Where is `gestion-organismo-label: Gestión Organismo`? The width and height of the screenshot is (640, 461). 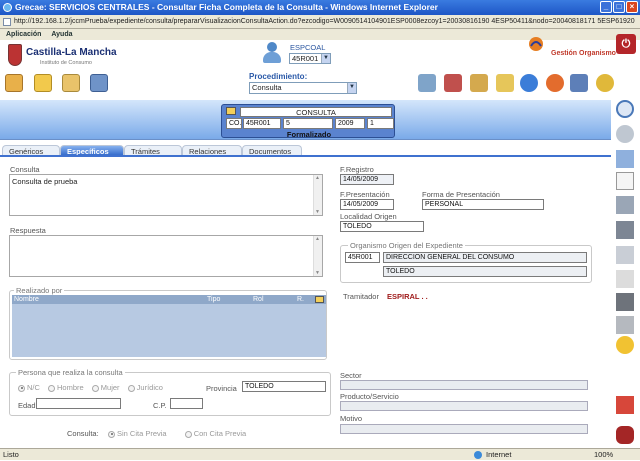 gestion-organismo-label: Gestión Organismo is located at coordinates (583, 53).